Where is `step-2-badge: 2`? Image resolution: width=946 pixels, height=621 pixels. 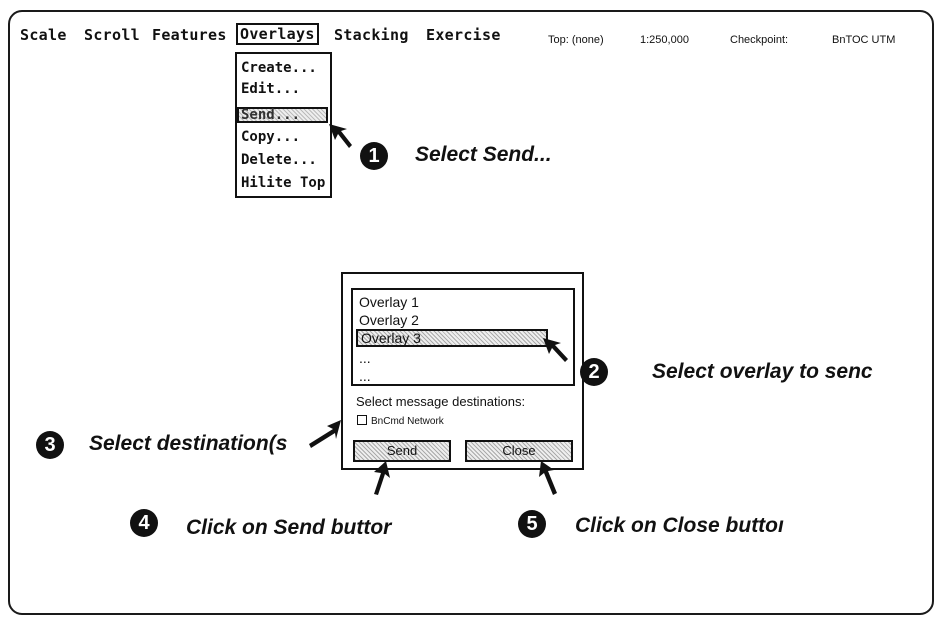 step-2-badge: 2 is located at coordinates (594, 372).